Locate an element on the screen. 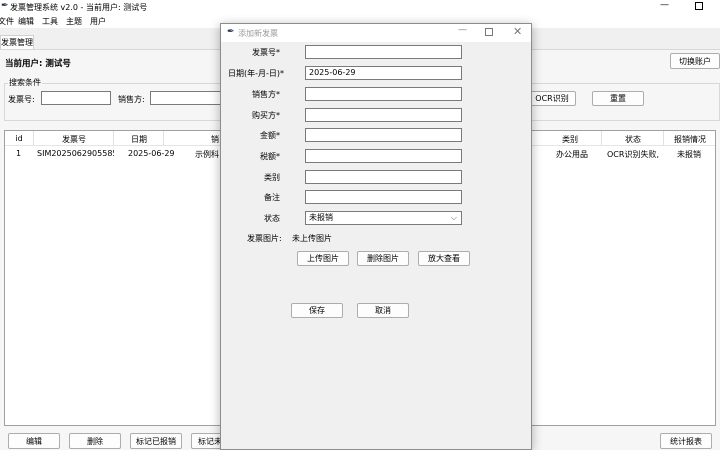 The height and width of the screenshot is (450, 720). table-row-status: OCR识别失败, is located at coordinates (634, 154).